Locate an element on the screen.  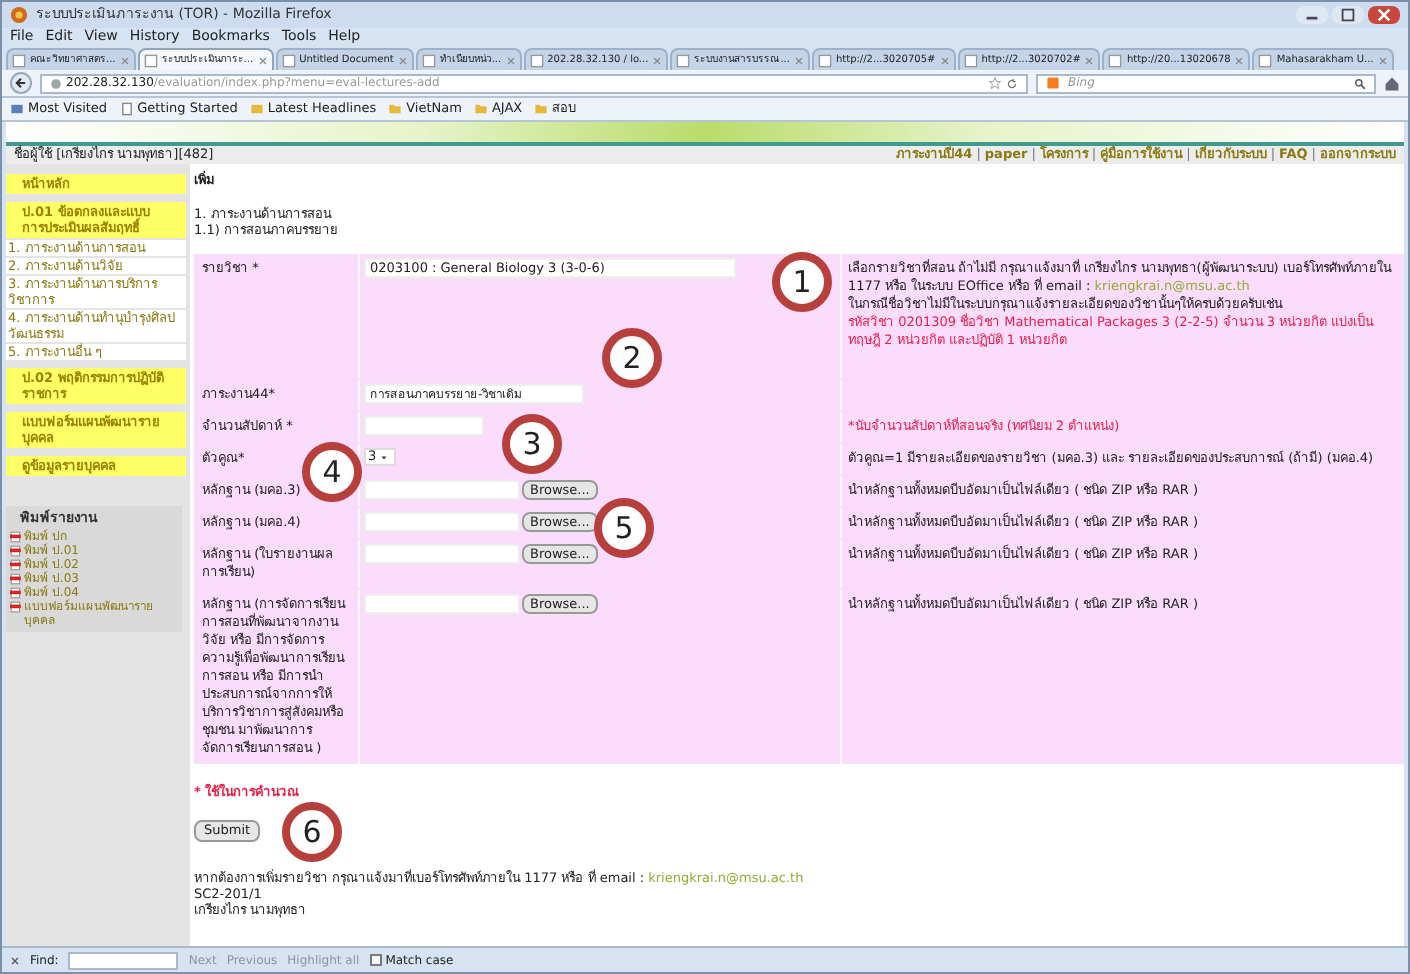
search-engine-icon is located at coordinates (1053, 83).